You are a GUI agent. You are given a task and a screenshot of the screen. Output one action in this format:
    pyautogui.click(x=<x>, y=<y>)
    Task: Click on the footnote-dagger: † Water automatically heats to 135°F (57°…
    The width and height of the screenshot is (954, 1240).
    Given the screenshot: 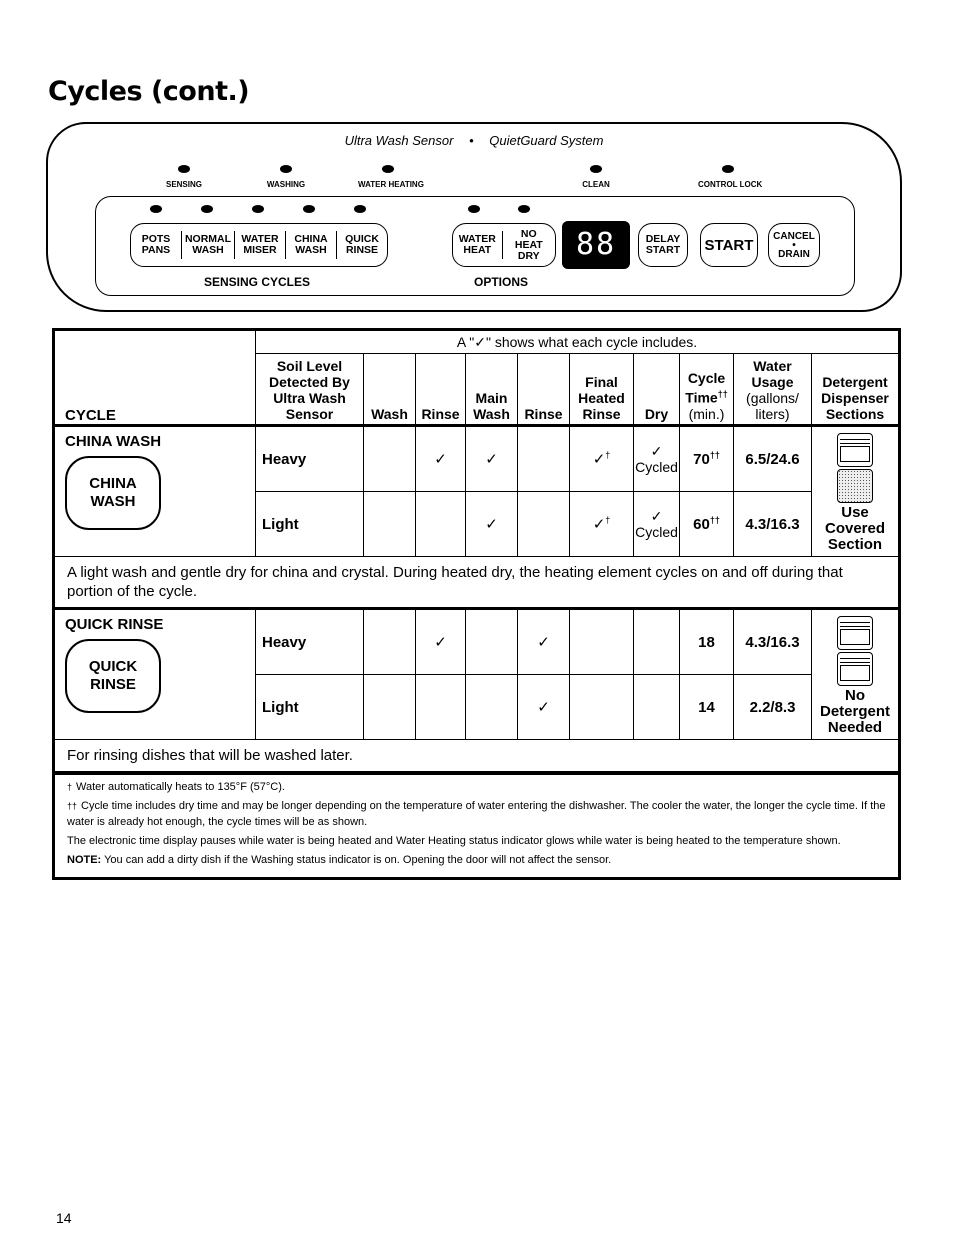 What is the action you would take?
    pyautogui.click(x=176, y=787)
    